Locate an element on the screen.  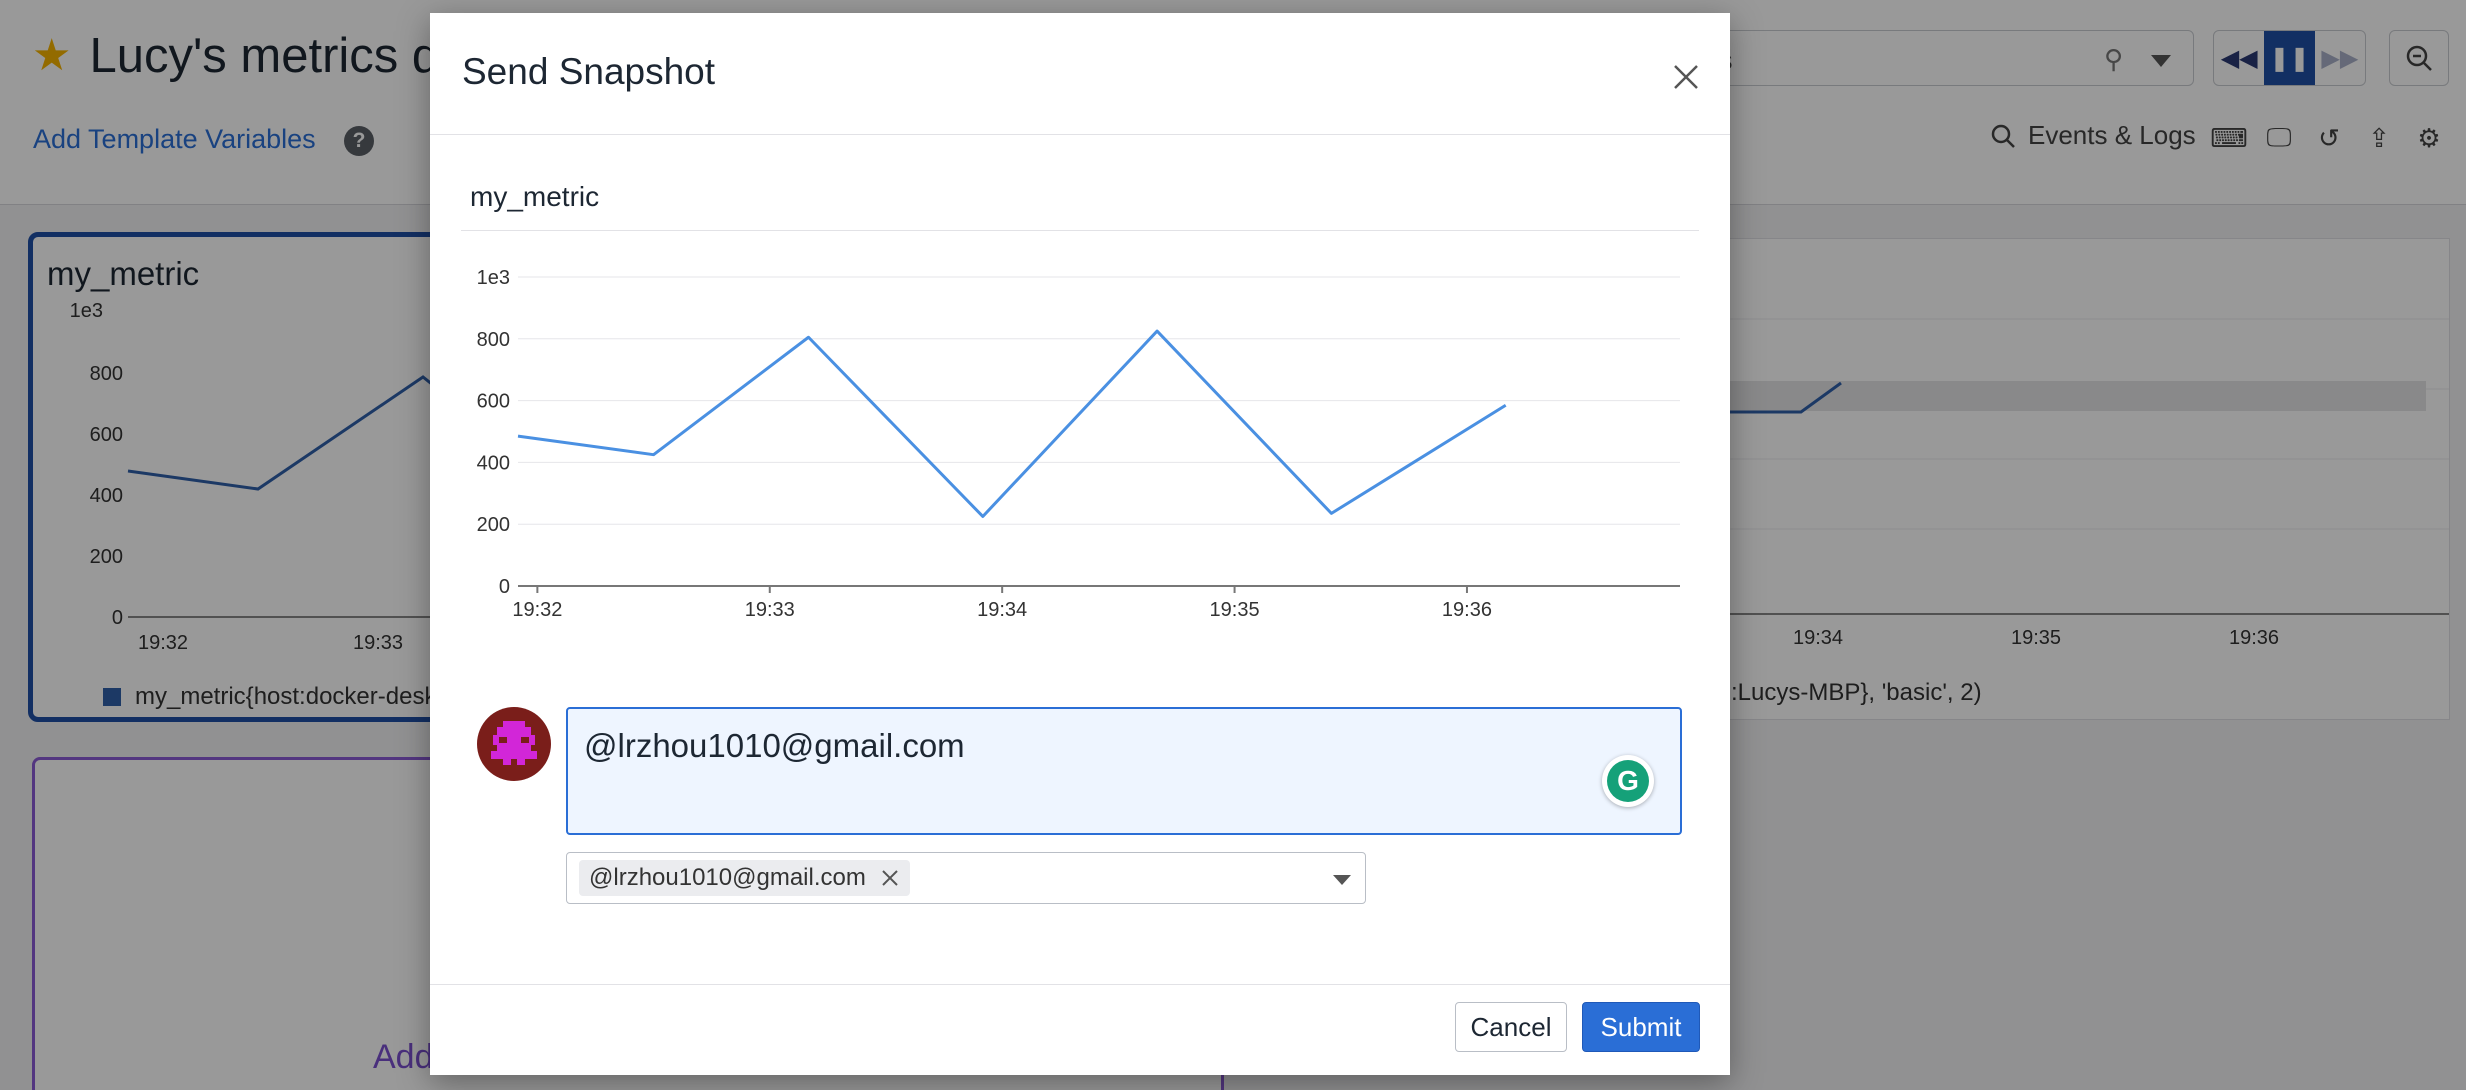
y-tick-label: 800 is located at coordinates (493, 340).